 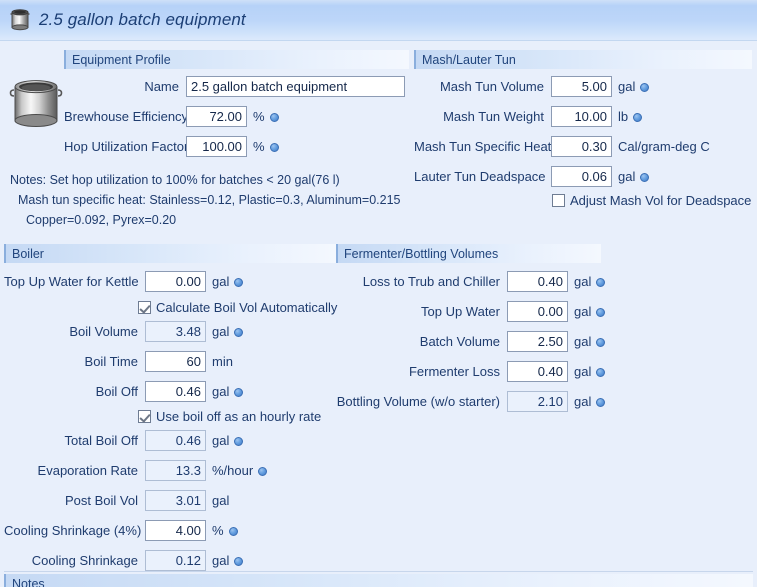 I want to click on mash-tun-weight-input, so click(x=581, y=116).